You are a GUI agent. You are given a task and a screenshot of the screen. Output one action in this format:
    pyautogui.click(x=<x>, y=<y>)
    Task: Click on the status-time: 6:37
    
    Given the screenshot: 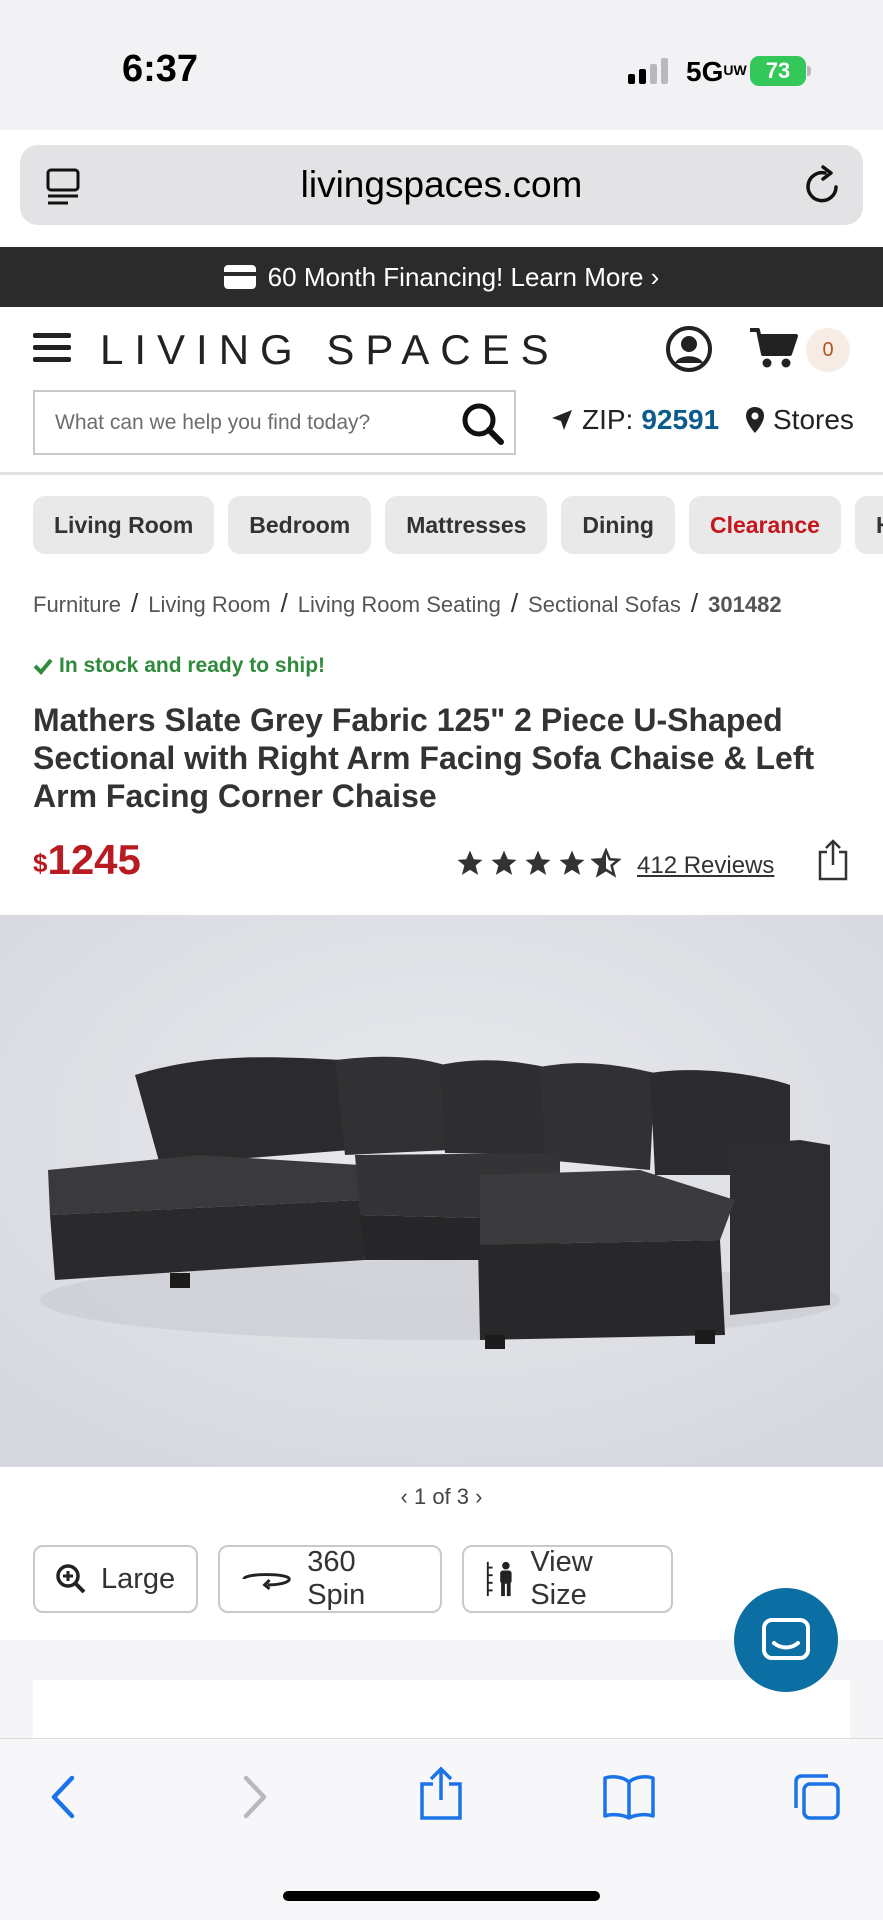 What is the action you would take?
    pyautogui.click(x=160, y=69)
    